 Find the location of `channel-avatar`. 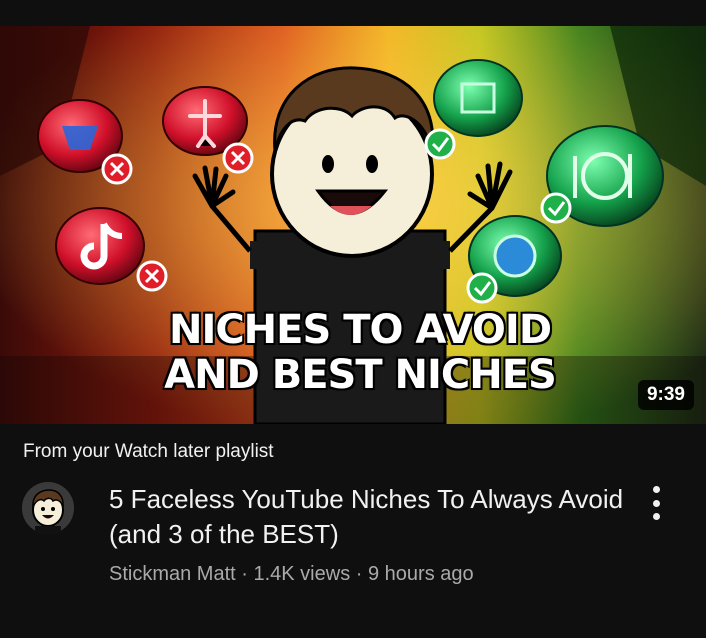

channel-avatar is located at coordinates (48, 508).